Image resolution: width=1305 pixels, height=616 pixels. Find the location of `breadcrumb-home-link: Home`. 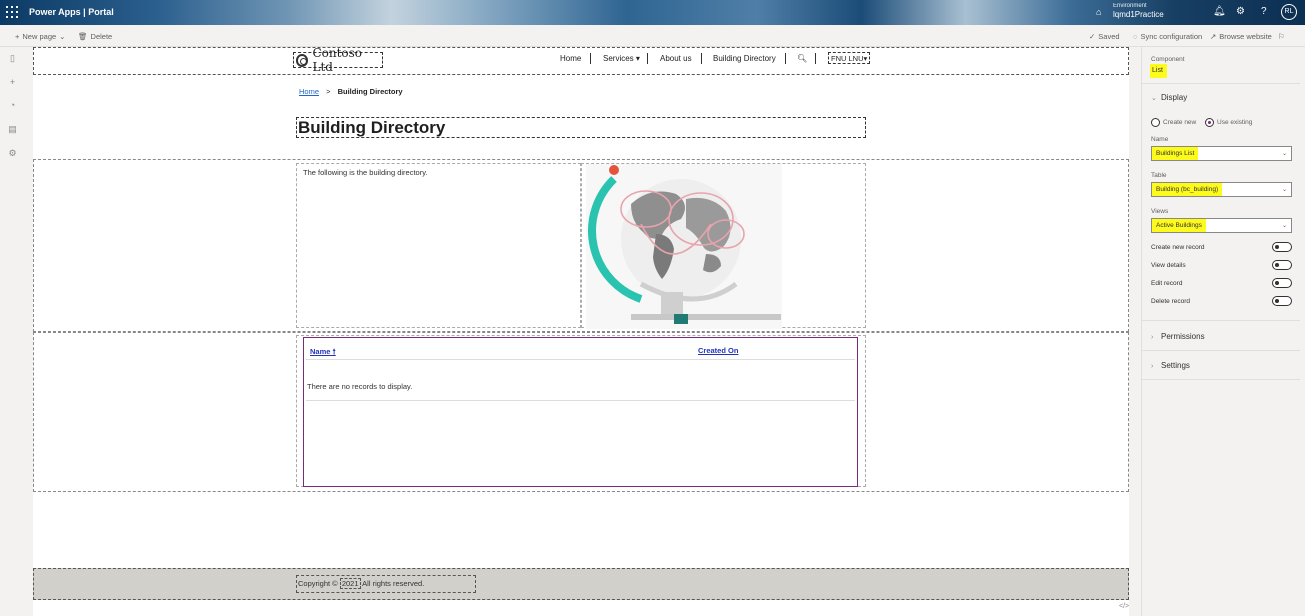

breadcrumb-home-link: Home is located at coordinates (309, 91).